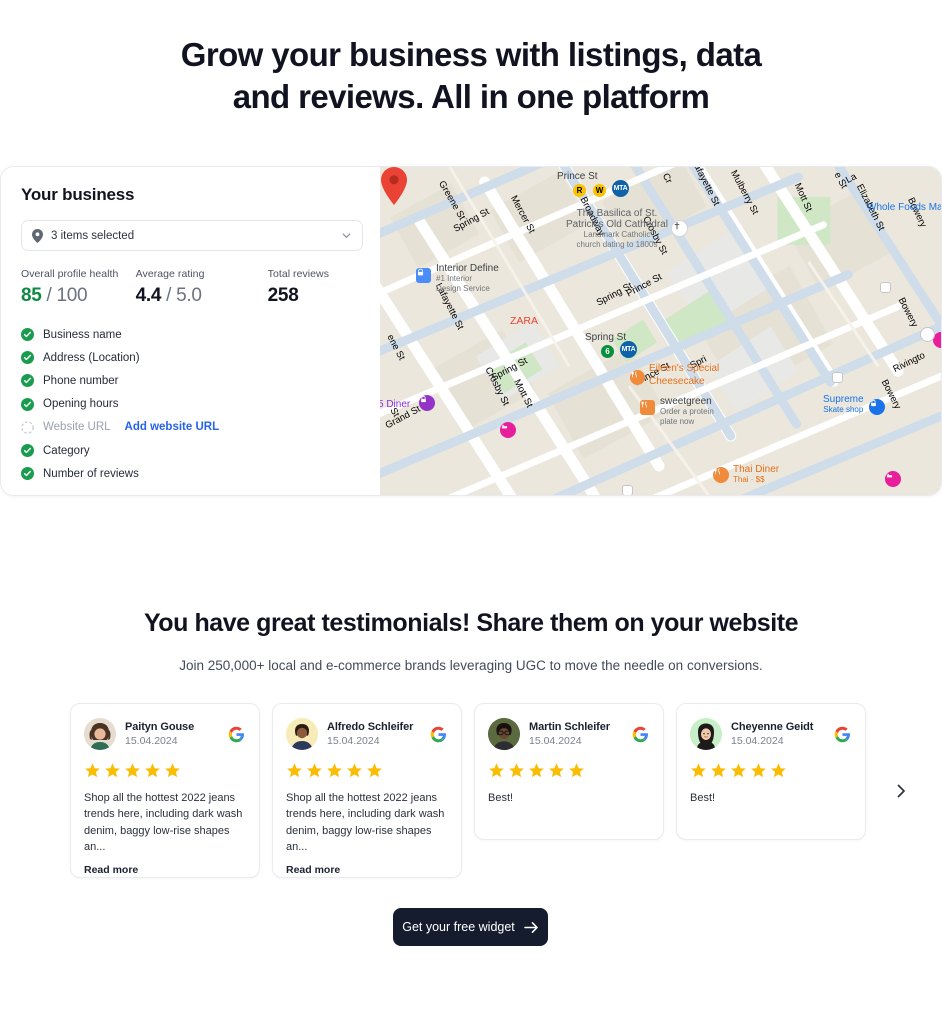 This screenshot has width=942, height=1024. Describe the element at coordinates (316, 296) in the screenshot. I see `stat-value: 258` at that location.